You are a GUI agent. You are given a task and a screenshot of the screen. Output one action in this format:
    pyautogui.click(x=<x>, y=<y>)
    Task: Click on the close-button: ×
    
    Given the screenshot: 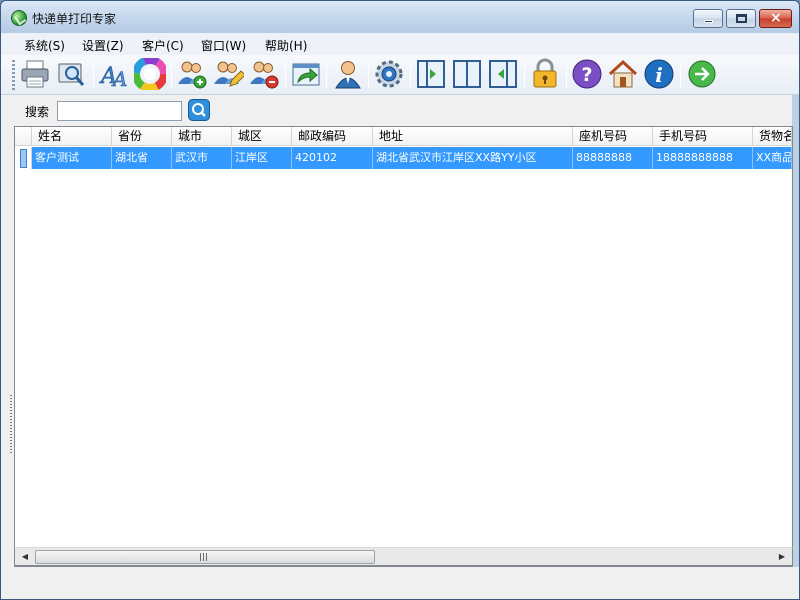 What is the action you would take?
    pyautogui.click(x=775, y=18)
    